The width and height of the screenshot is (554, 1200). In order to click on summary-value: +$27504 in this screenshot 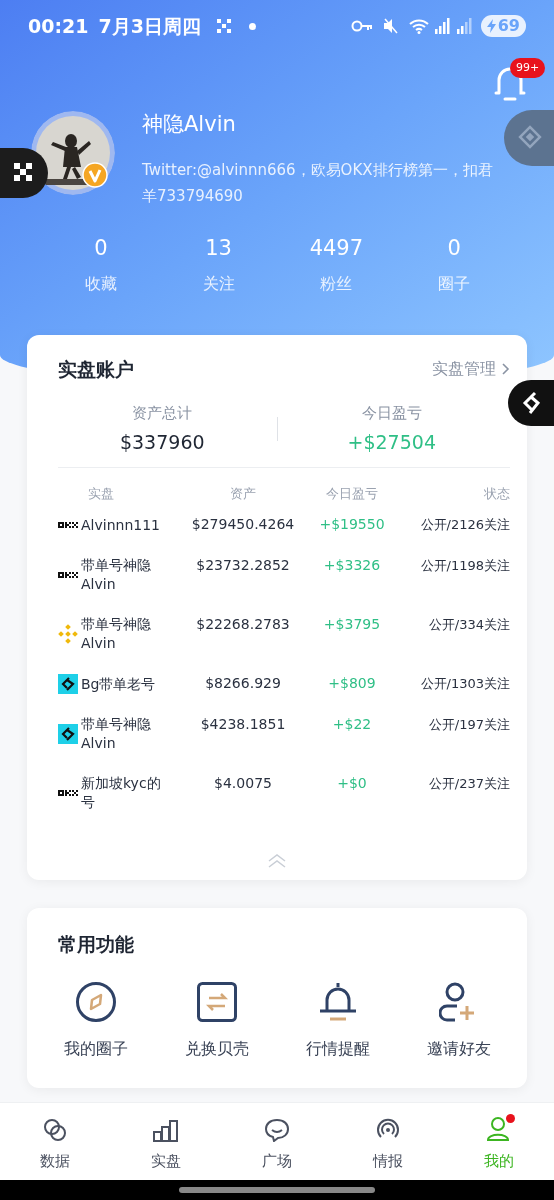, I will do `click(391, 442)`.